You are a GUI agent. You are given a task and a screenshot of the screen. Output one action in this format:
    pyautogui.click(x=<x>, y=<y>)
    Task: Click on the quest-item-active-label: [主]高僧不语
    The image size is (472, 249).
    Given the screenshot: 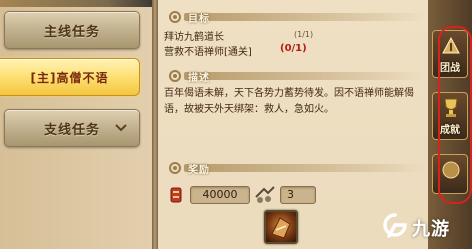 What is the action you would take?
    pyautogui.click(x=69, y=77)
    